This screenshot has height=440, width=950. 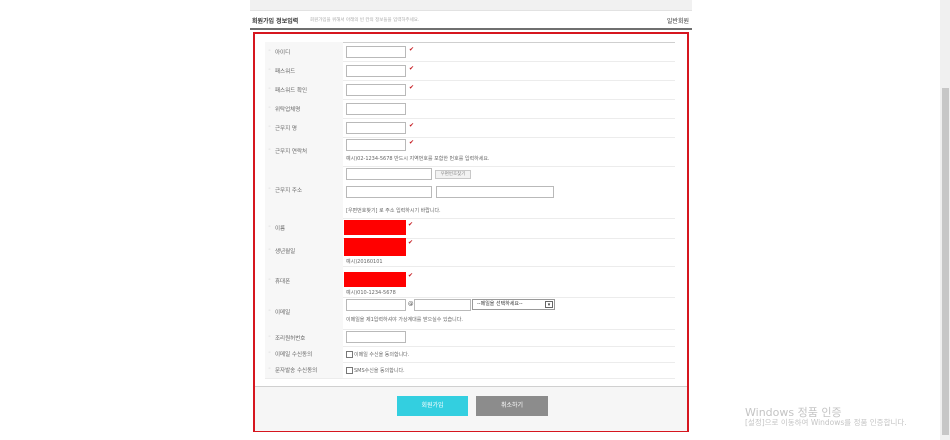 I want to click on chevron-down-icon: ▾, so click(x=549, y=304).